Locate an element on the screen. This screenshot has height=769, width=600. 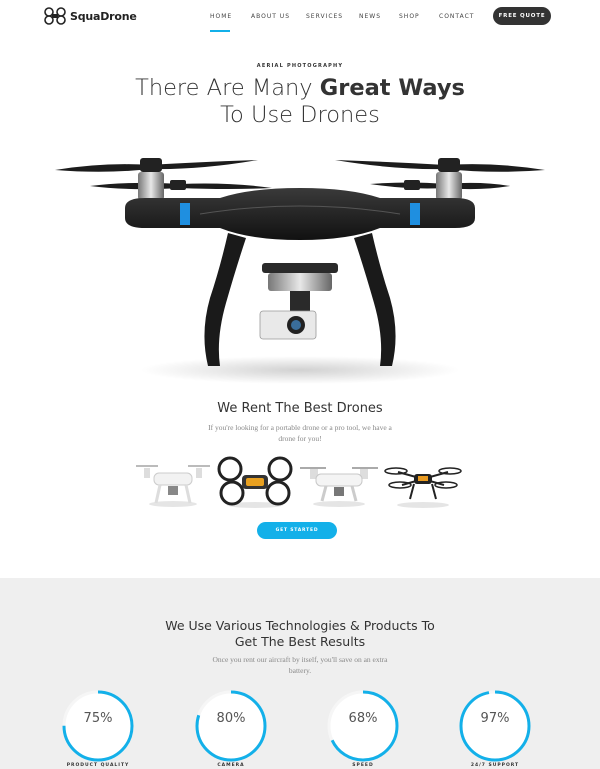
get-started-button: GET STARTED is located at coordinates (297, 530).